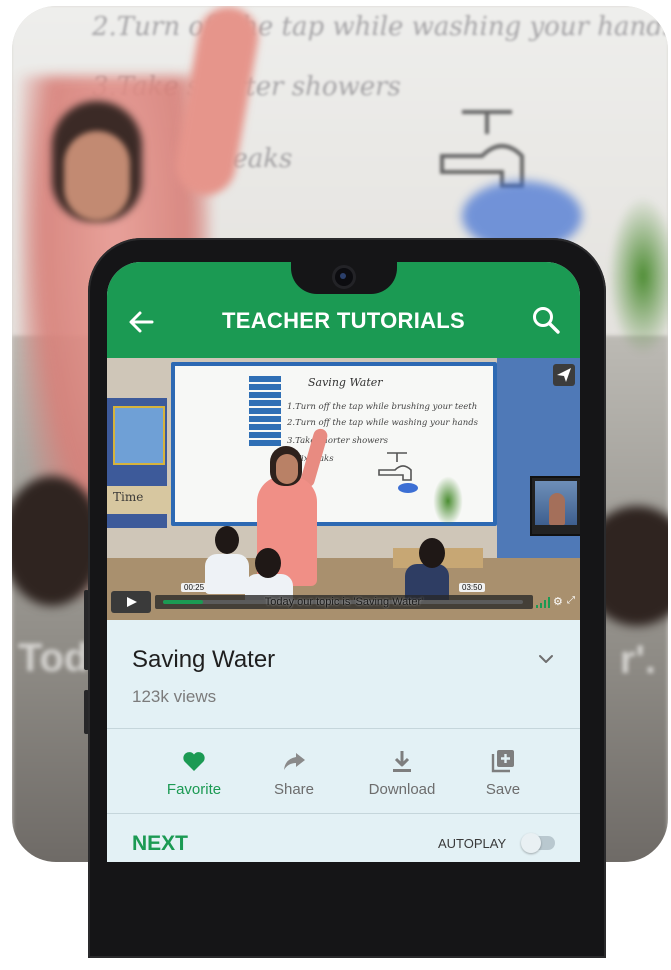 This screenshot has width=671, height=970. I want to click on playlist-add-icon, so click(502, 761).